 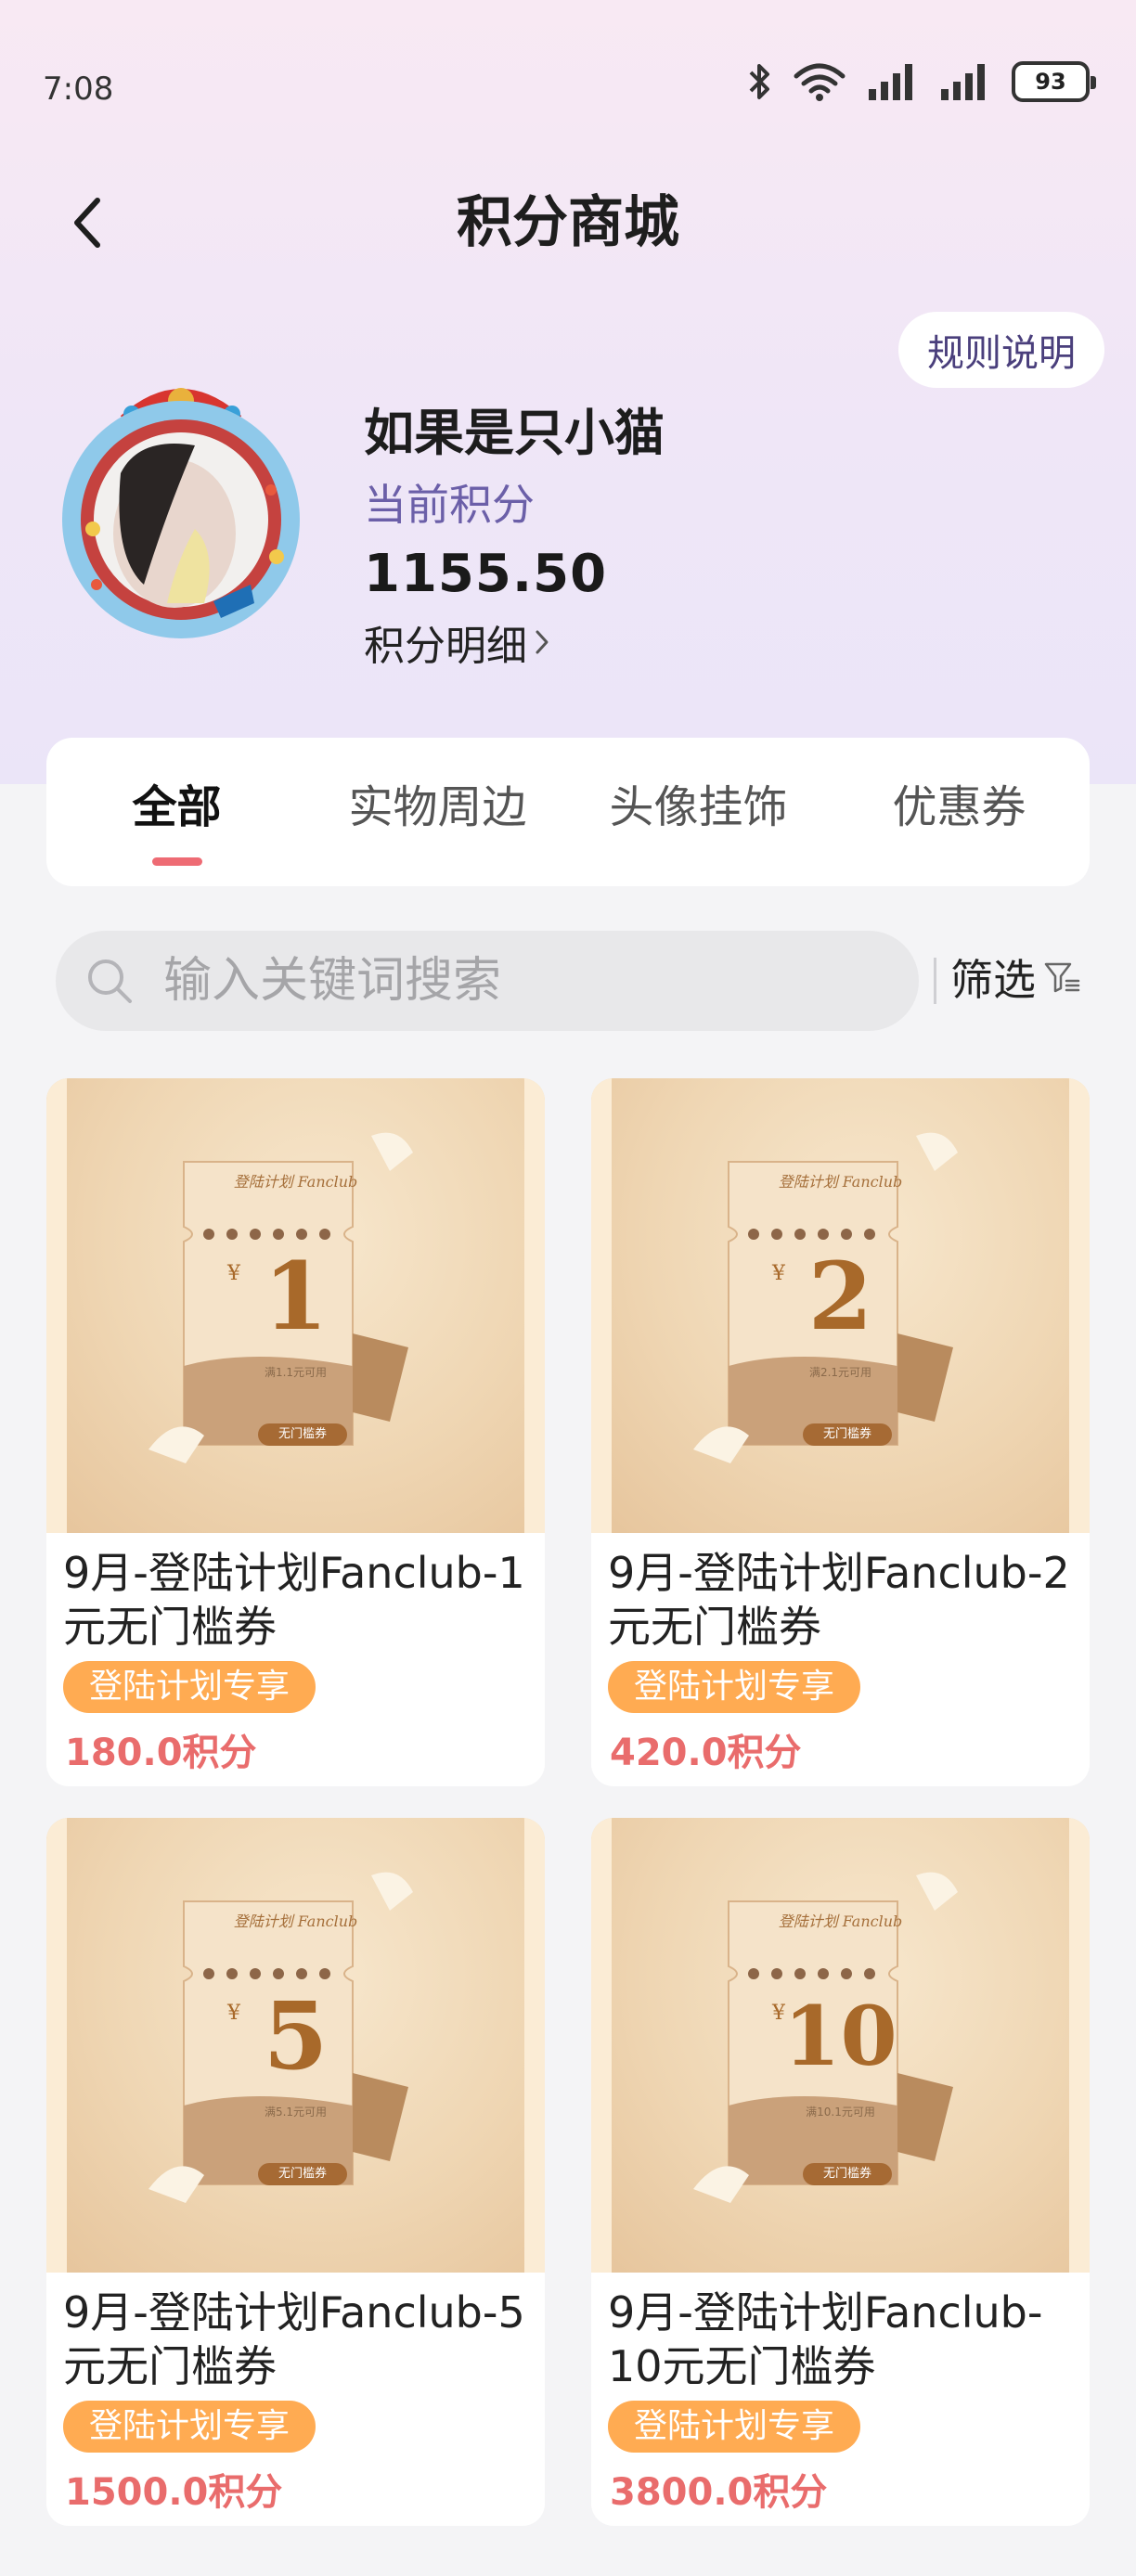 What do you see at coordinates (542, 642) in the screenshot?
I see `chevron-right-icon` at bounding box center [542, 642].